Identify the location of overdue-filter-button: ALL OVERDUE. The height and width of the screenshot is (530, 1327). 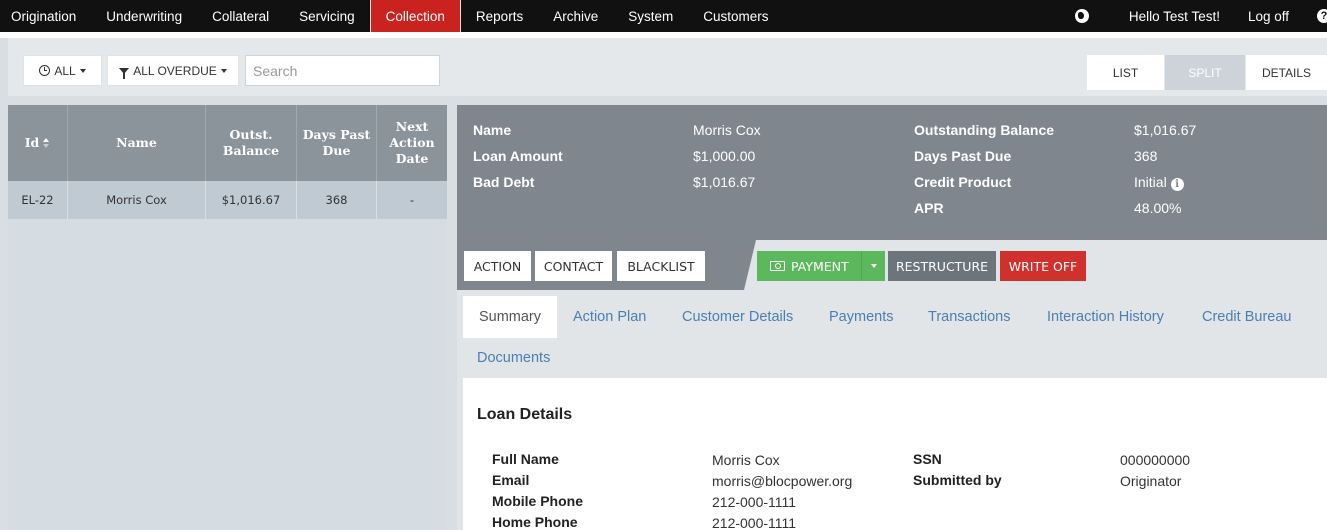
(173, 70).